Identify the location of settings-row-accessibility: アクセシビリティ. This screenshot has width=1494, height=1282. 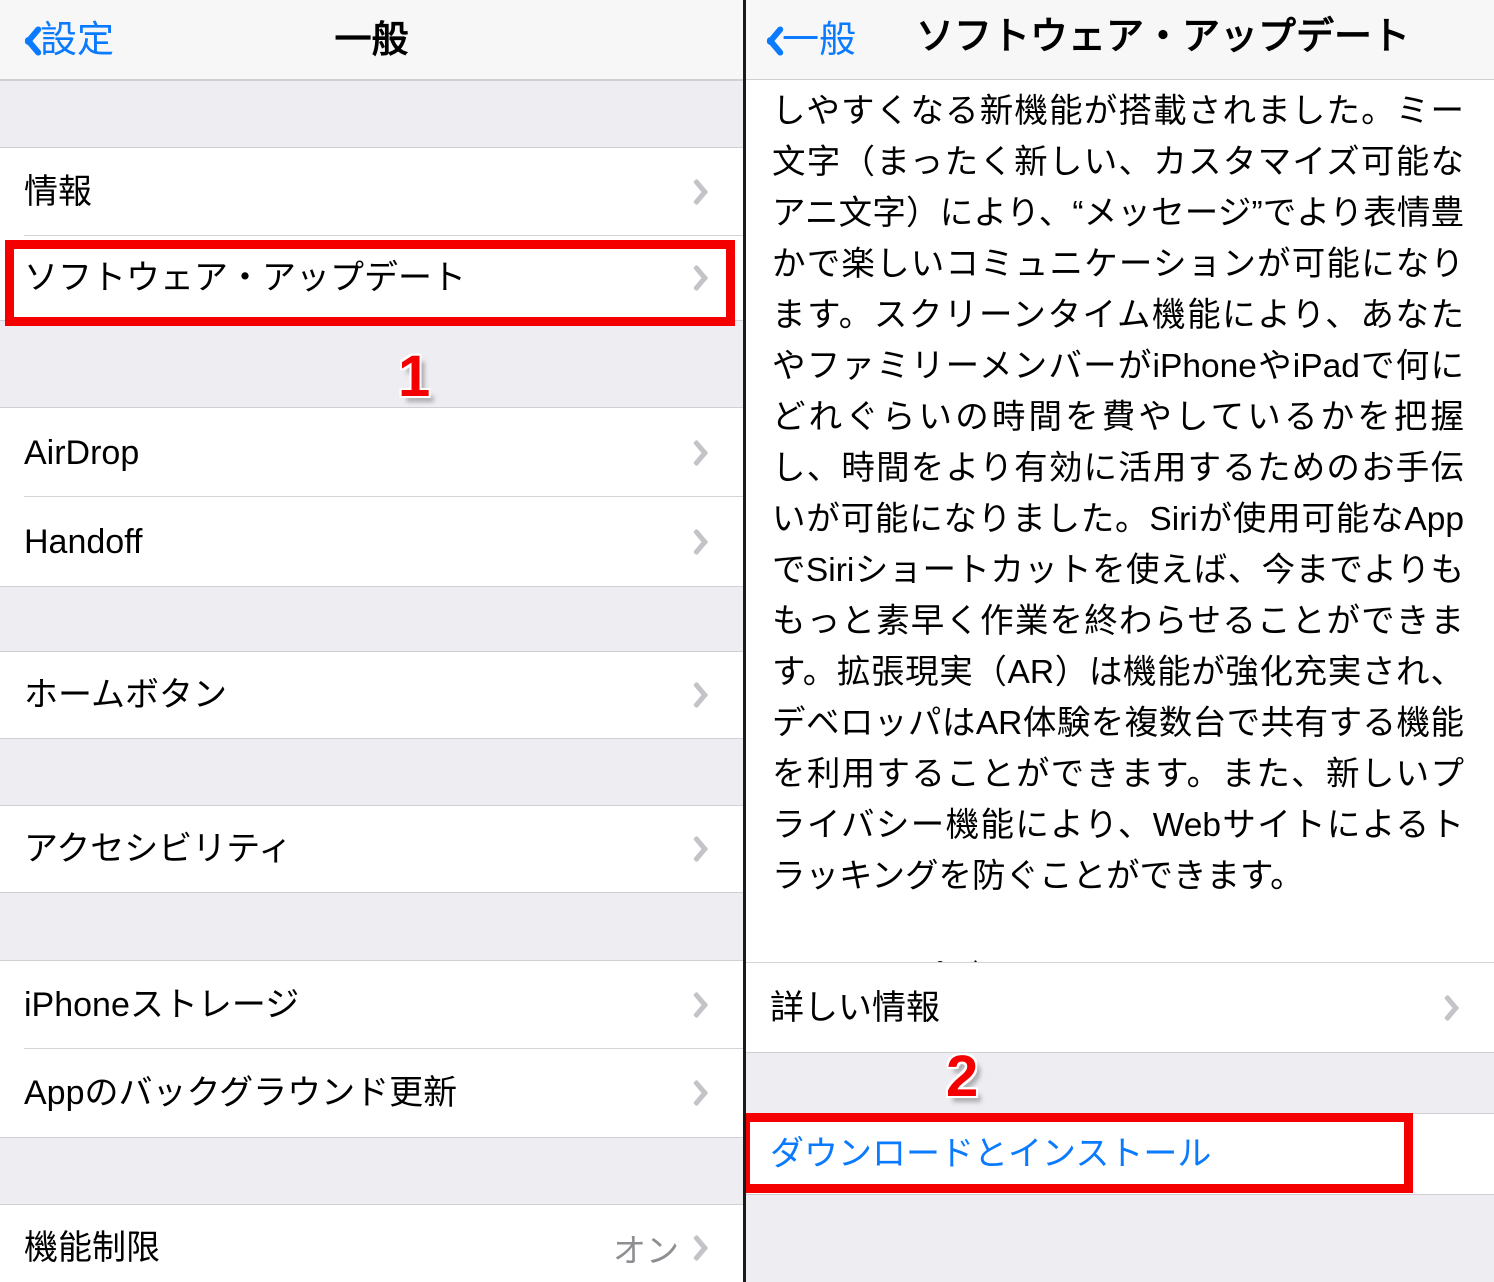
(371, 849).